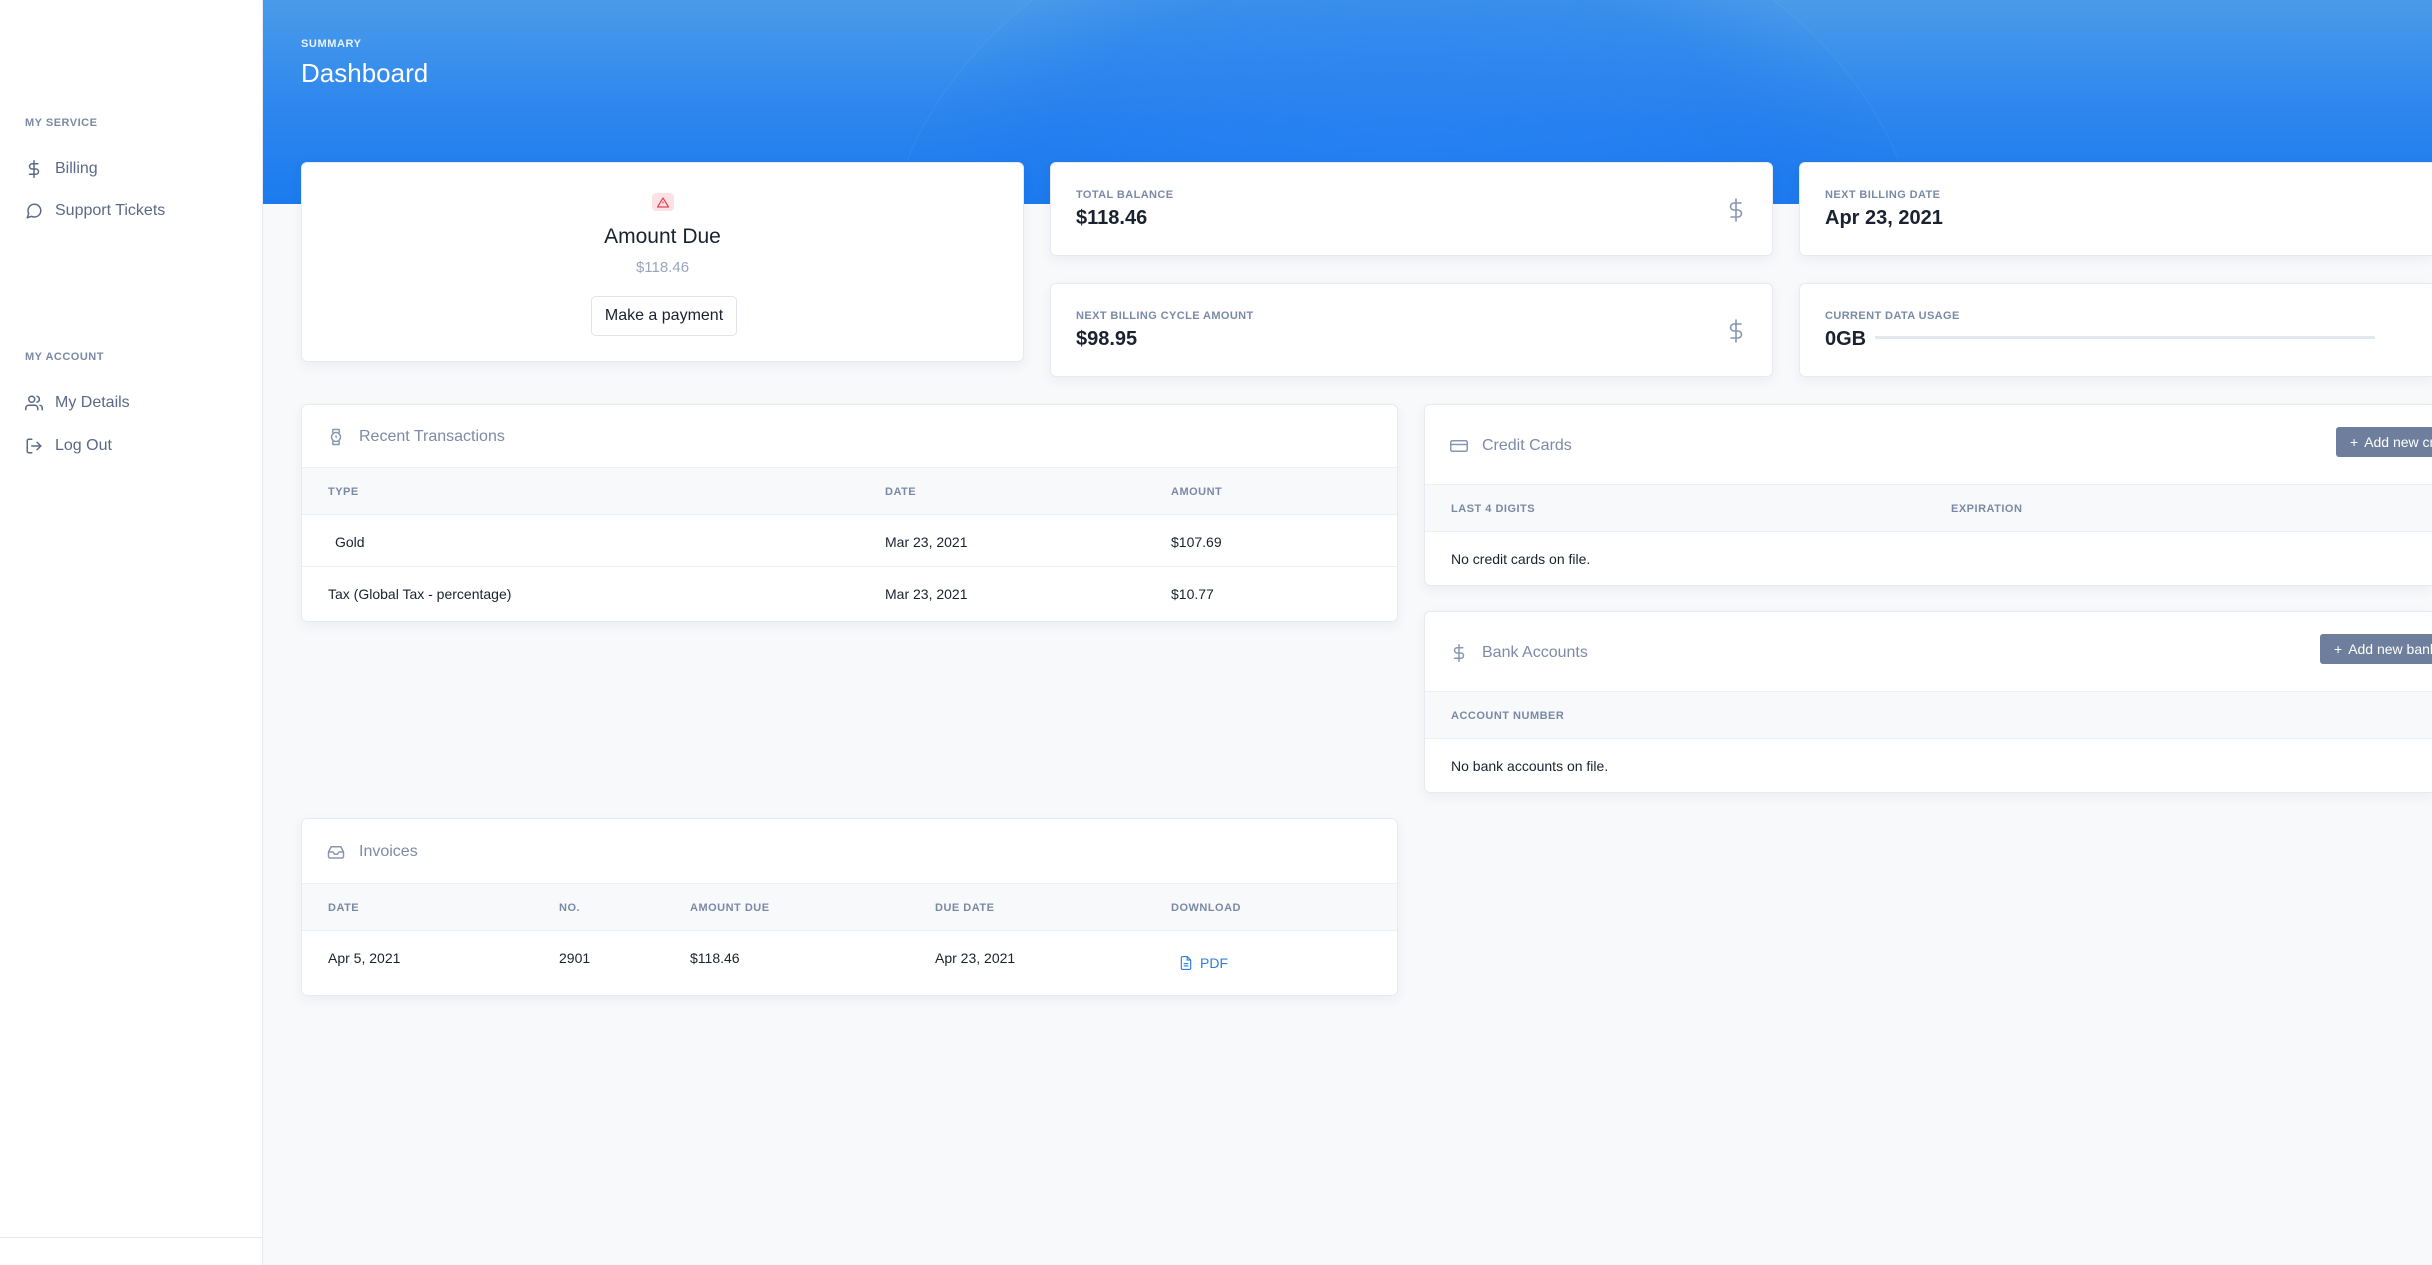 This screenshot has height=1265, width=2432. I want to click on sidebar-item-label: Log Out, so click(83, 445).